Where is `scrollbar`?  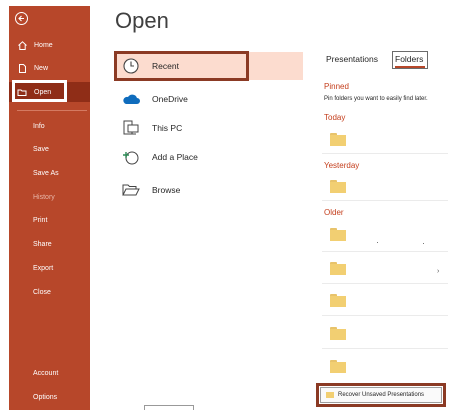 scrollbar is located at coordinates (169, 407).